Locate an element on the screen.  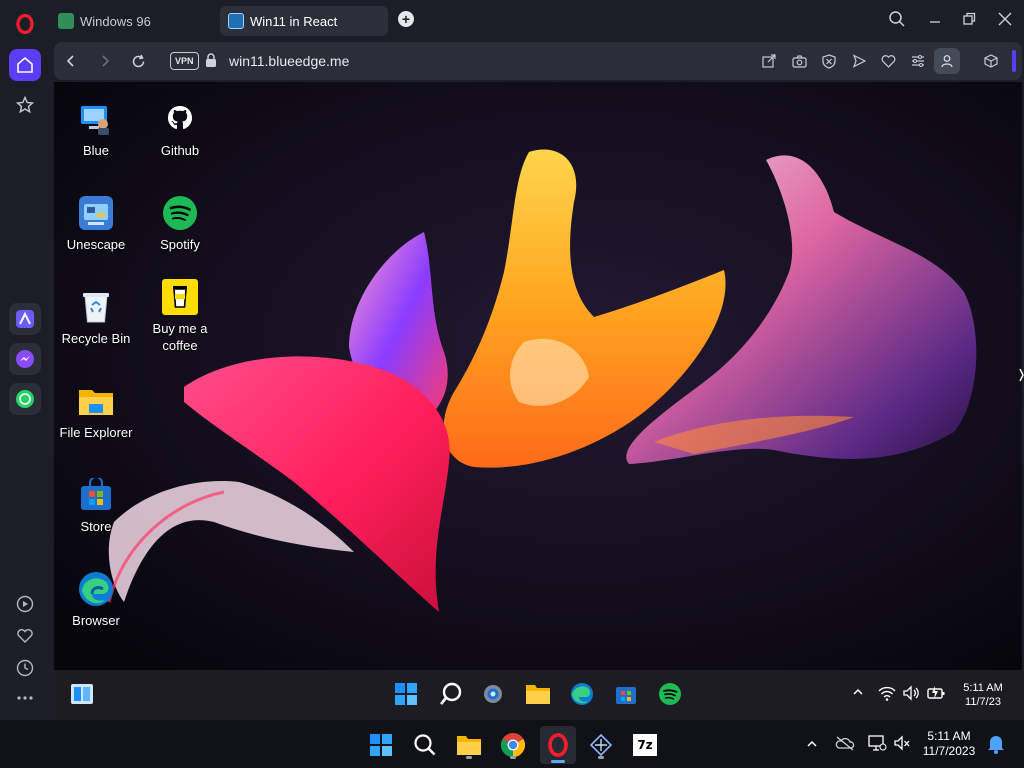
coffee-icon is located at coordinates (180, 297).